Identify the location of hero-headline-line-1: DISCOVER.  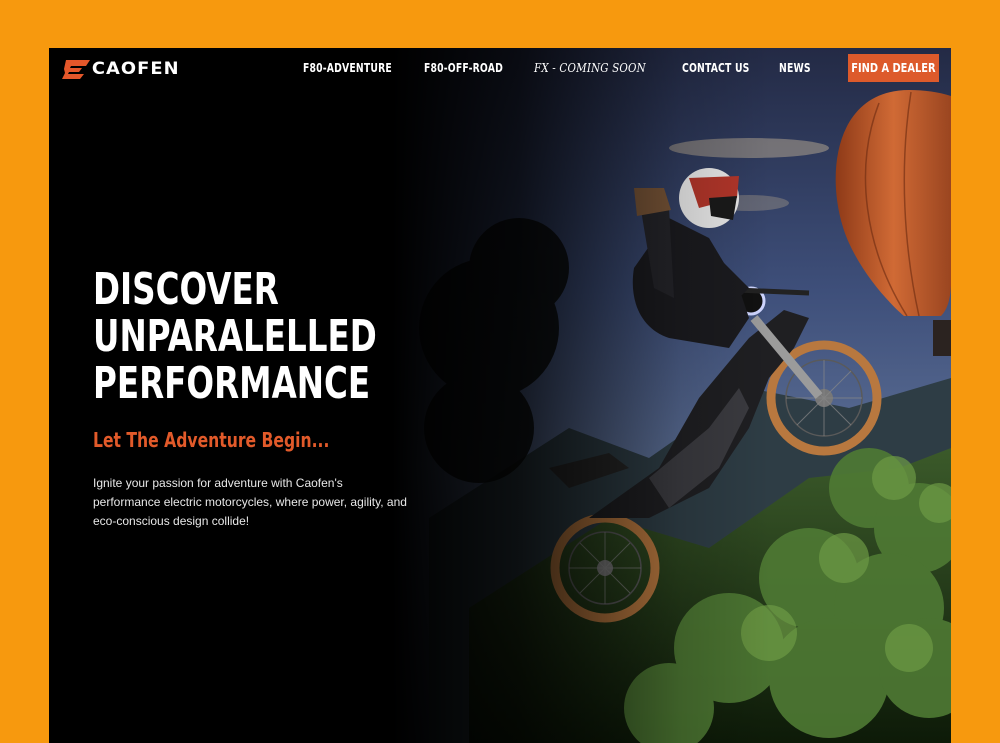
(186, 289).